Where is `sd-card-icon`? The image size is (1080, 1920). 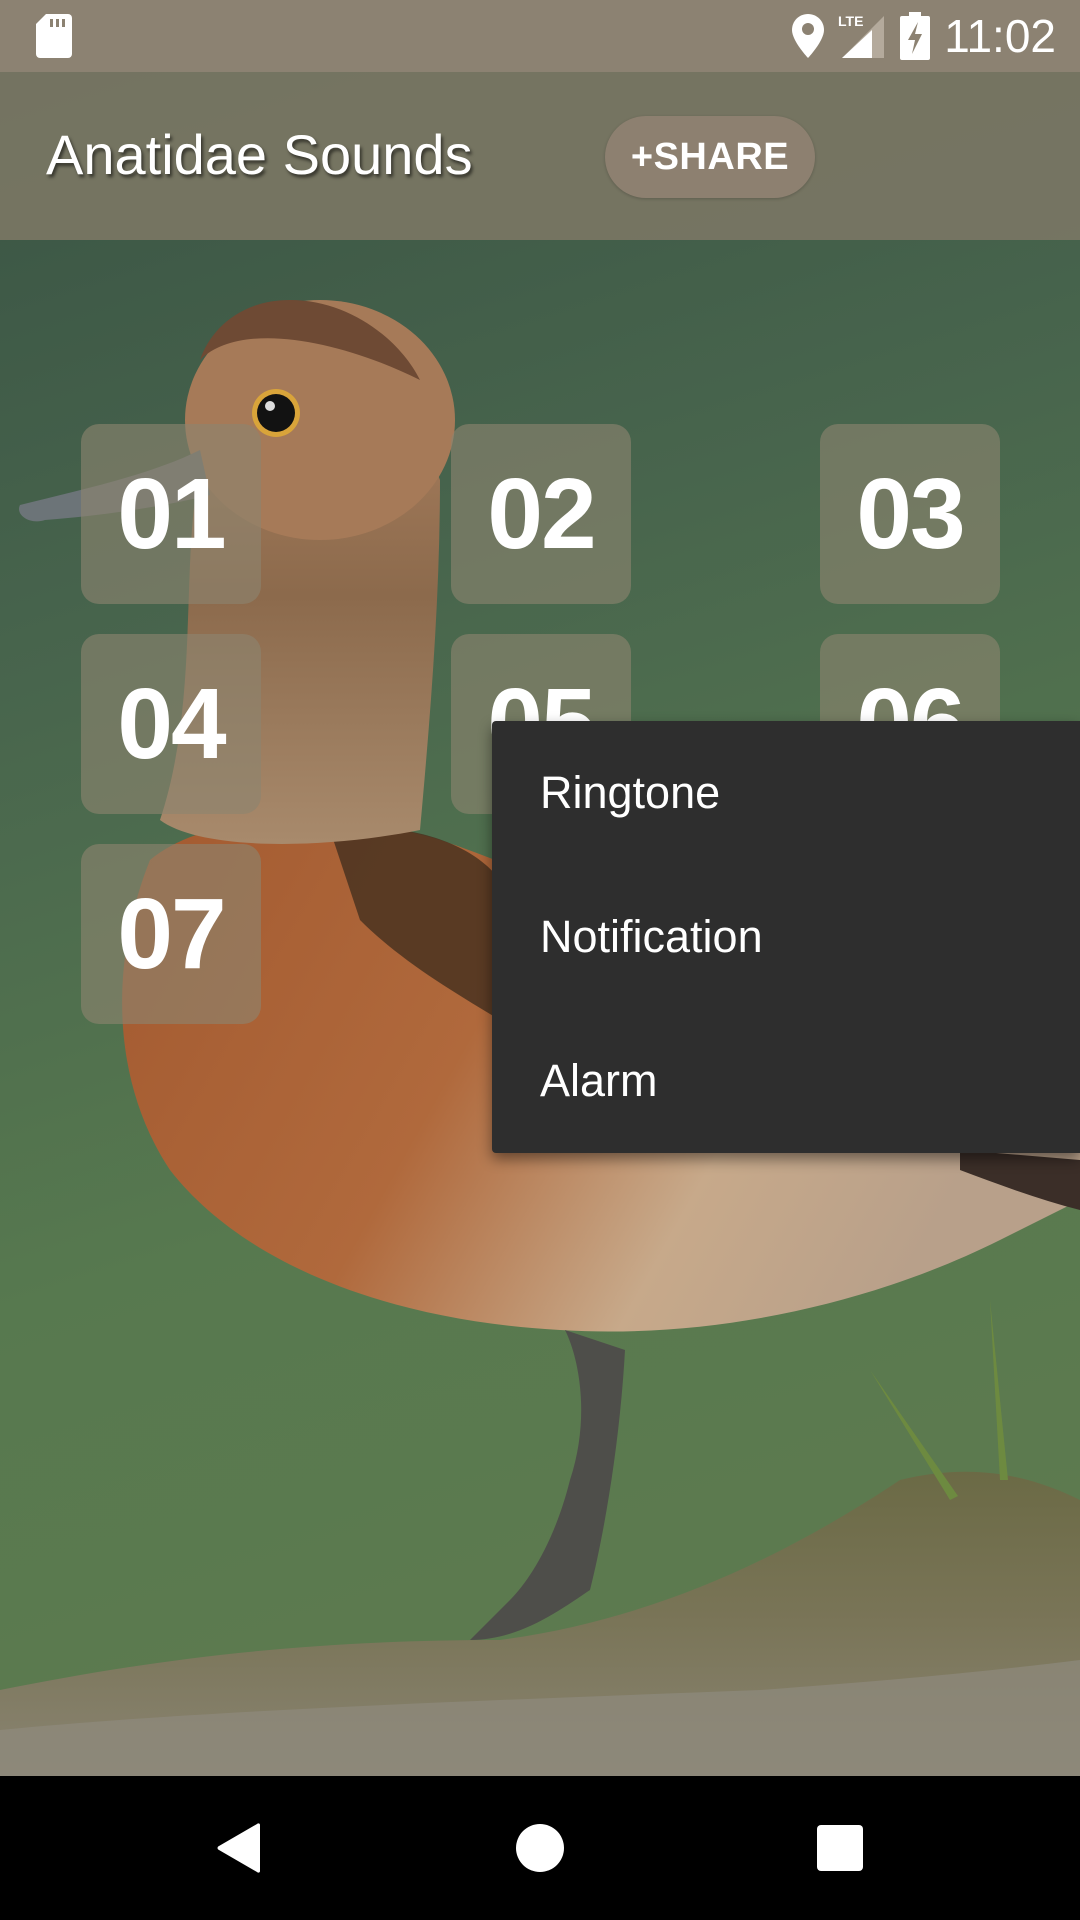 sd-card-icon is located at coordinates (54, 36).